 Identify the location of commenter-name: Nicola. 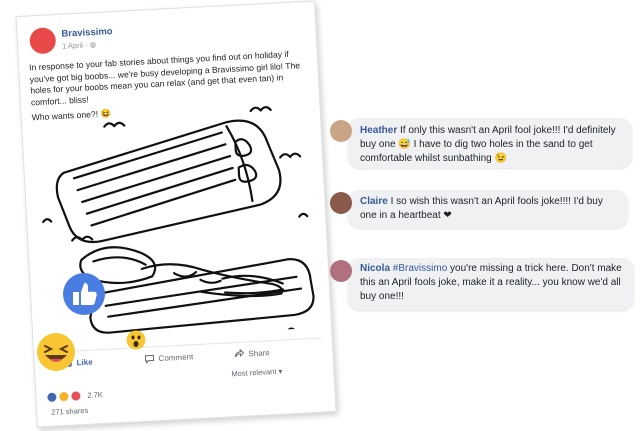
(375, 268).